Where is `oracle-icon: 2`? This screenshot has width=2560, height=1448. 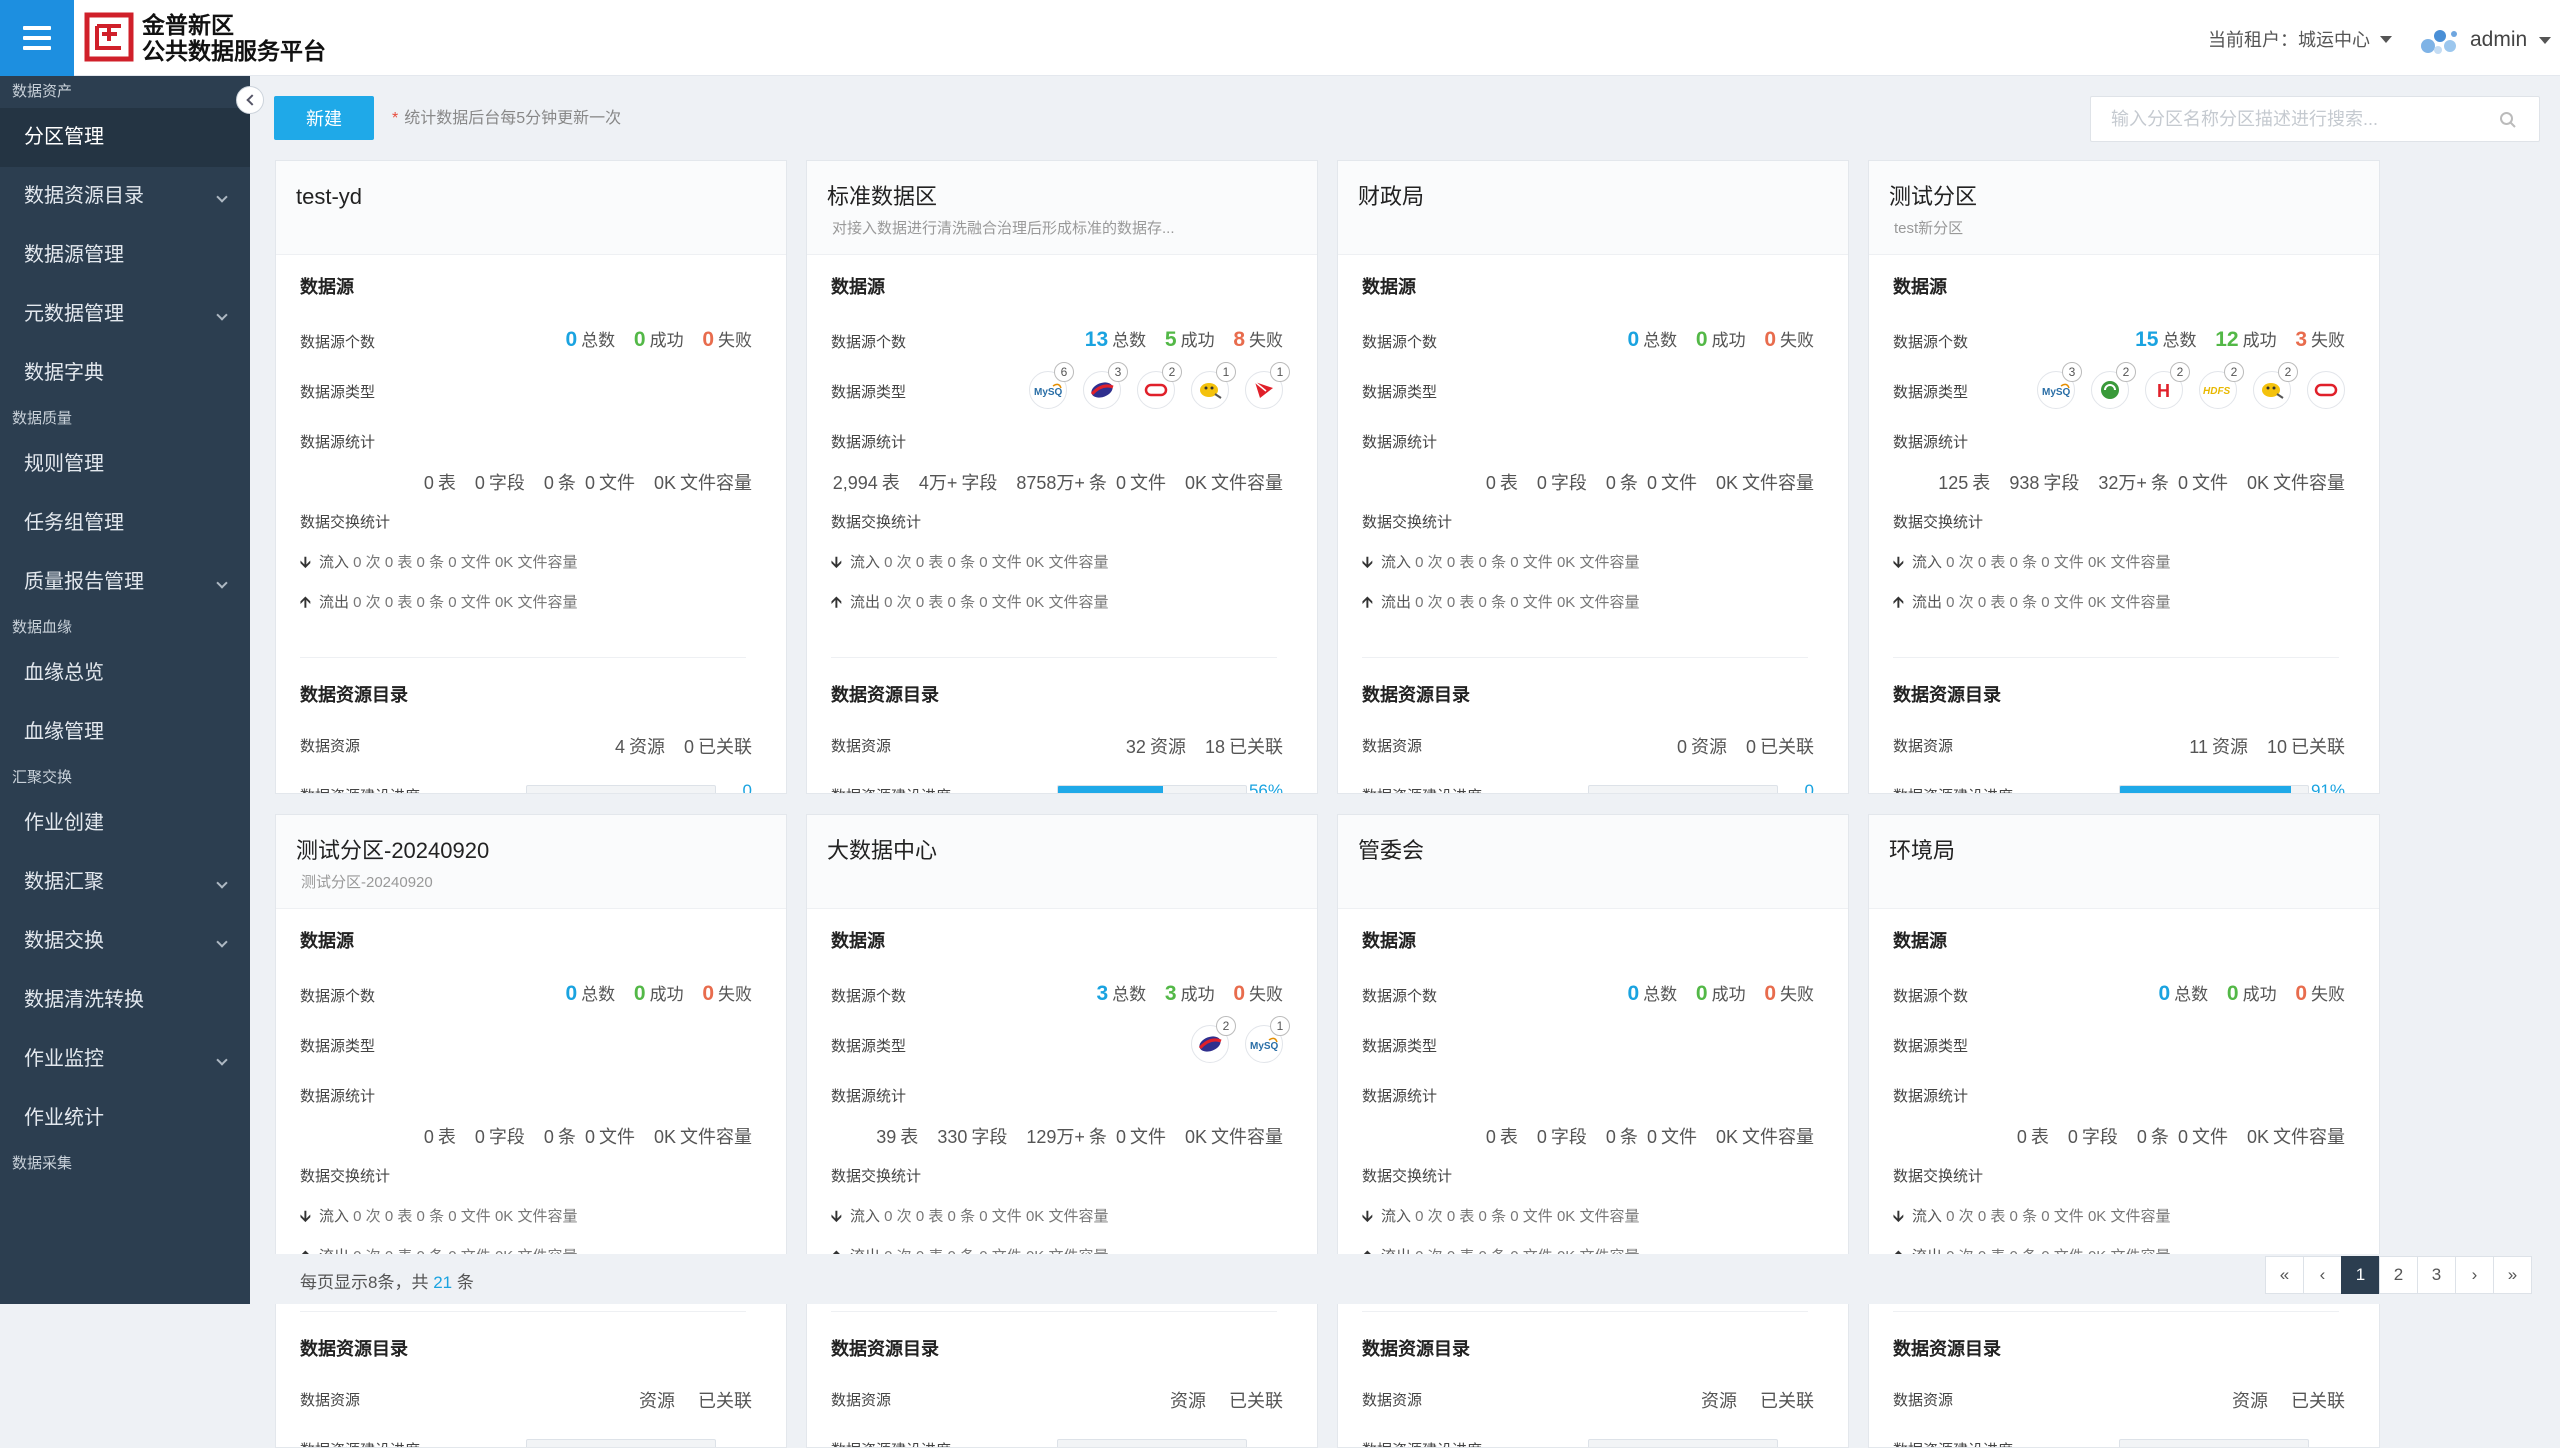
oracle-icon: 2 is located at coordinates (1159, 385).